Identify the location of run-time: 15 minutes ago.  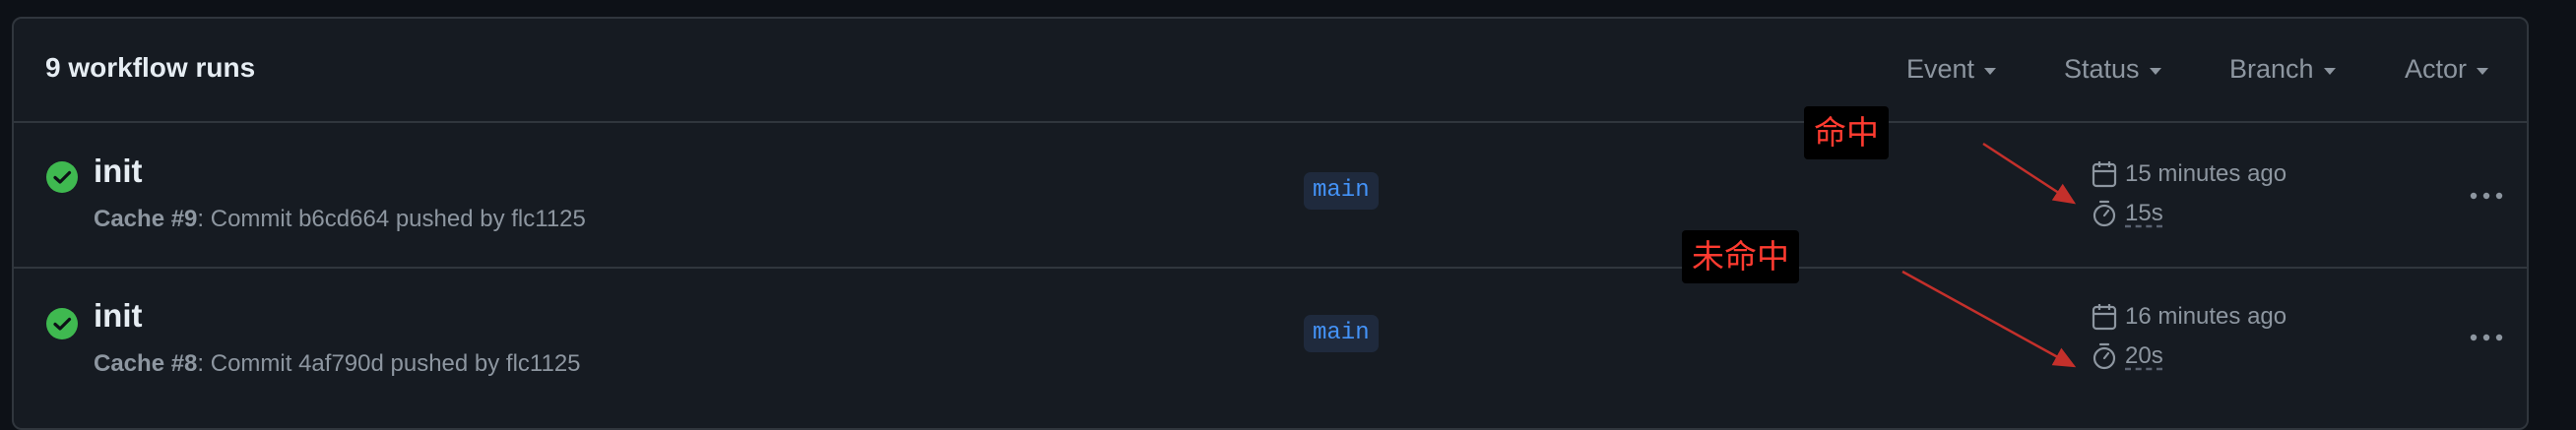
(2189, 174).